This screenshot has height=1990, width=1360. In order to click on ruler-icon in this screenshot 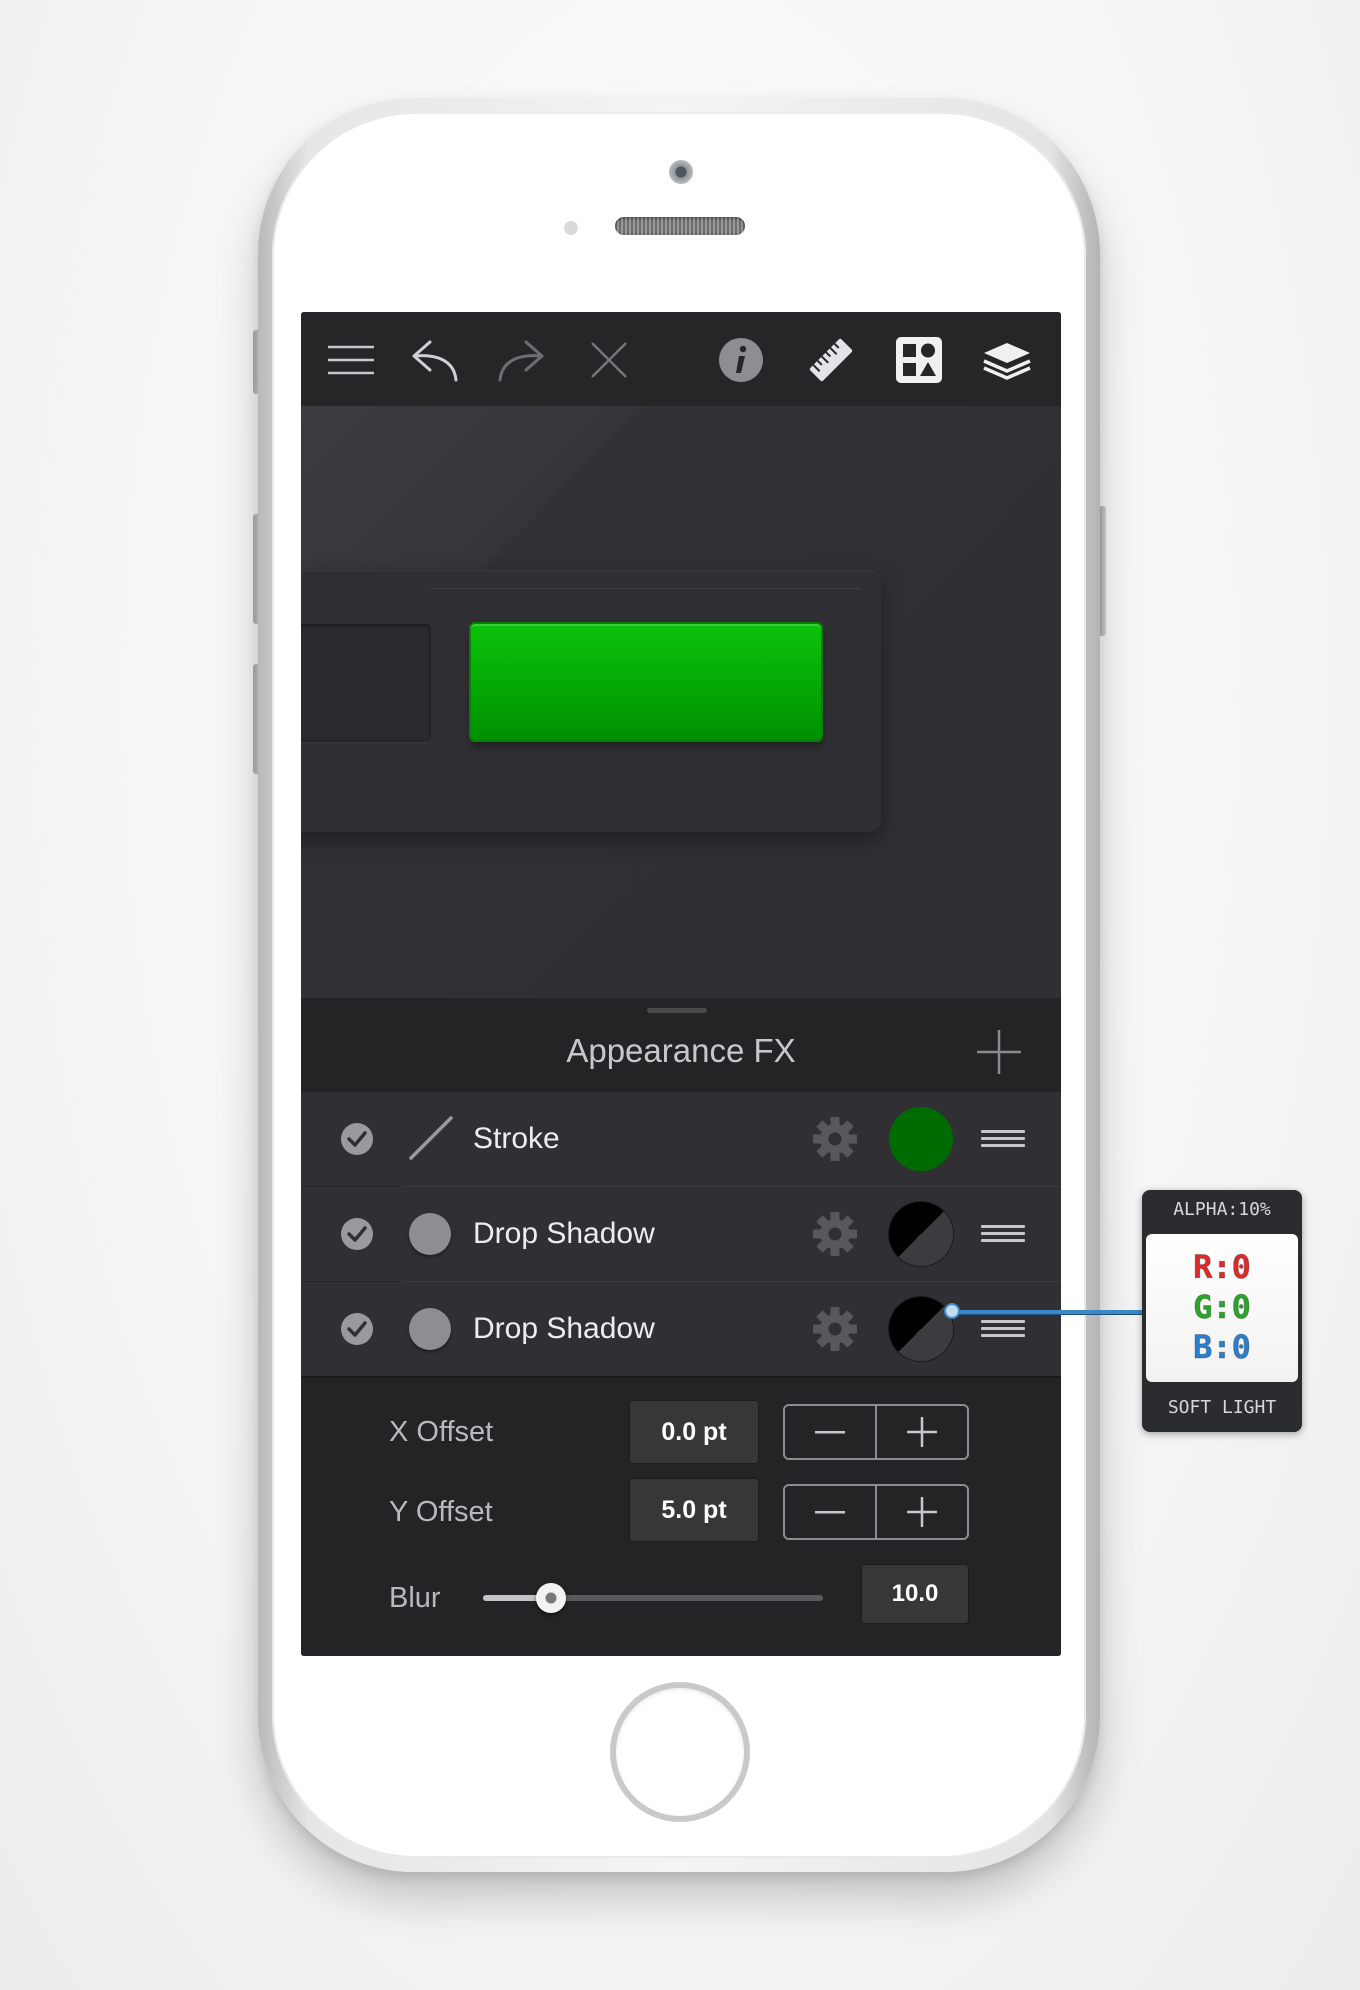, I will do `click(831, 360)`.